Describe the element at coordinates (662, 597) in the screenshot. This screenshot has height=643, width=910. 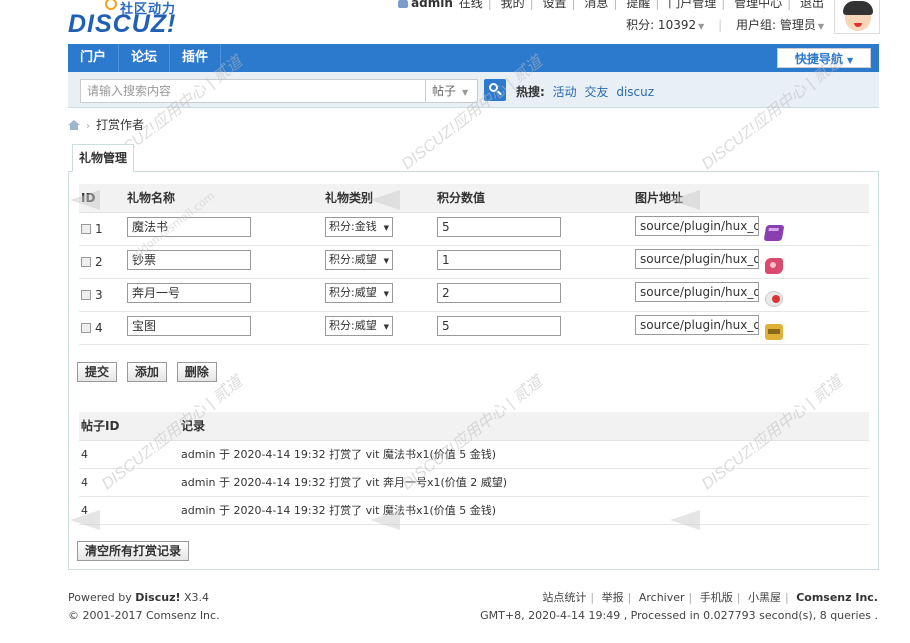
I see `footer-link-archiver: Archiver` at that location.